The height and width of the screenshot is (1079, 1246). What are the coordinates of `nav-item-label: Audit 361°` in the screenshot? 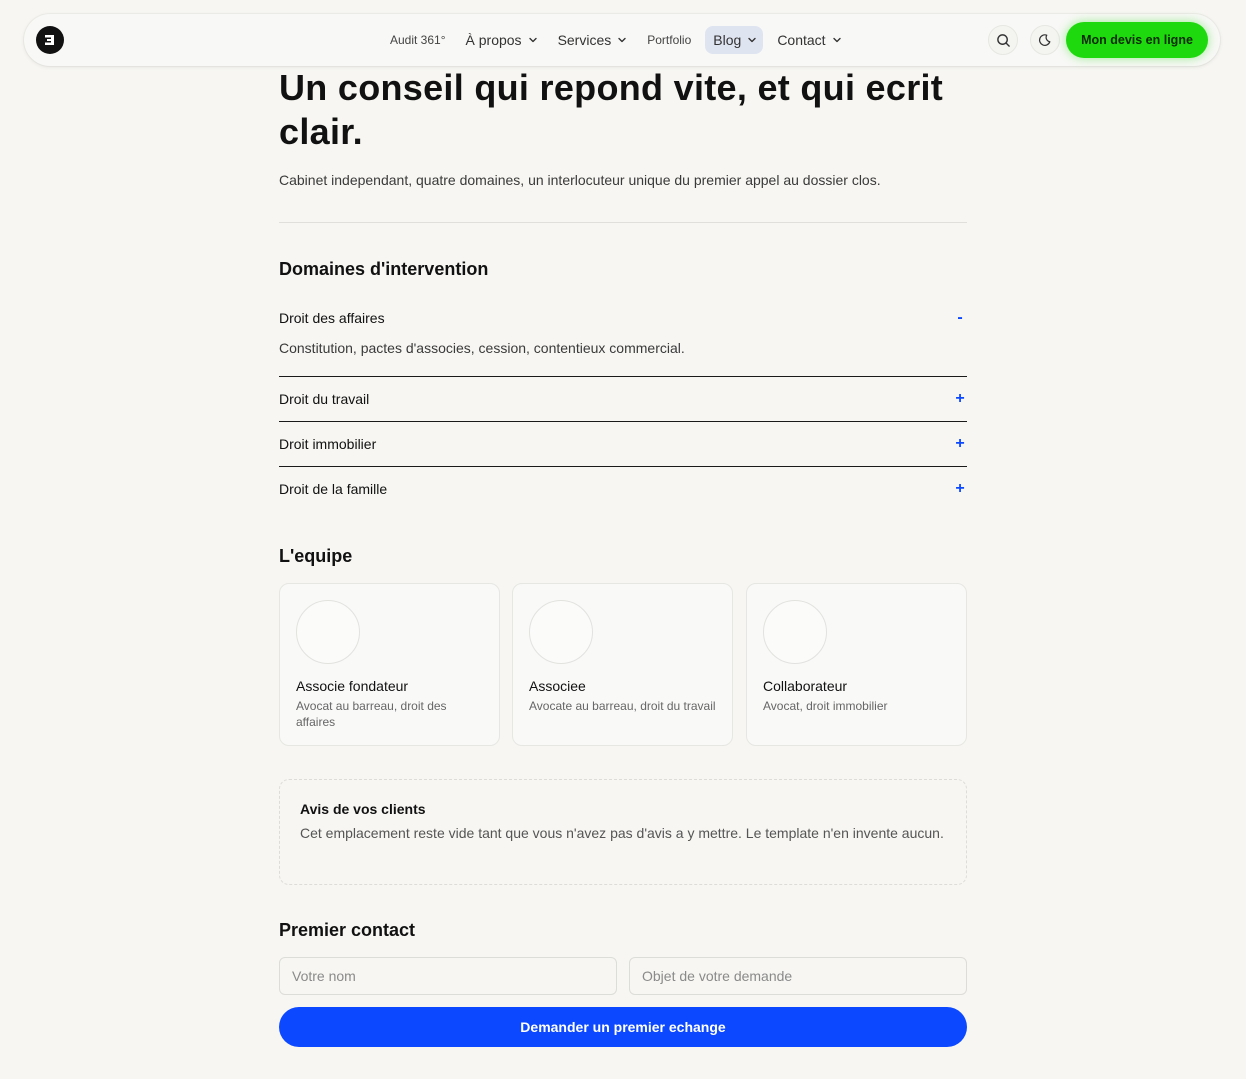 It's located at (418, 40).